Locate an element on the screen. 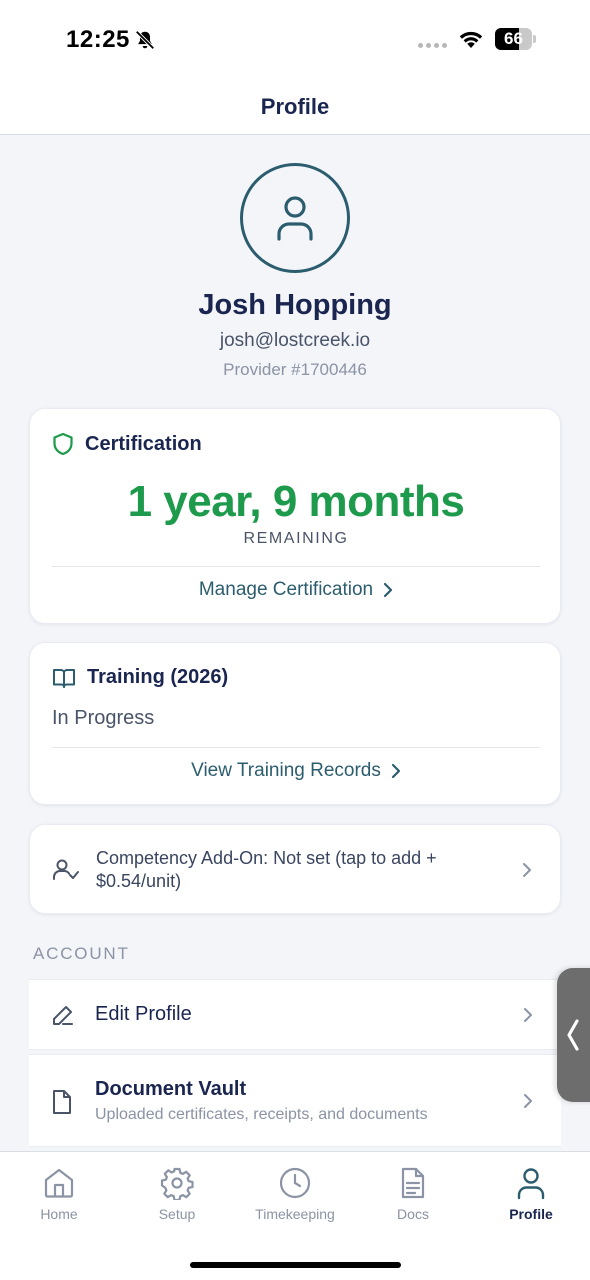 Image resolution: width=590 pixels, height=1280 pixels. tab-home: Home is located at coordinates (59, 1194).